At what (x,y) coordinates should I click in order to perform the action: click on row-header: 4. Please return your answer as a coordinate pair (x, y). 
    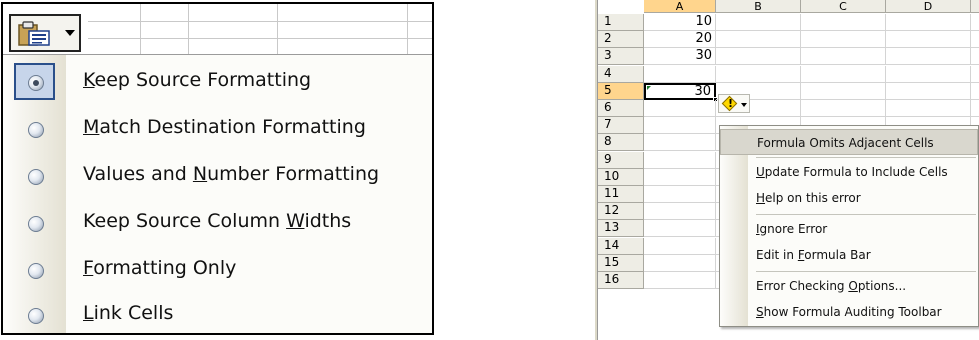
    Looking at the image, I should click on (621, 74).